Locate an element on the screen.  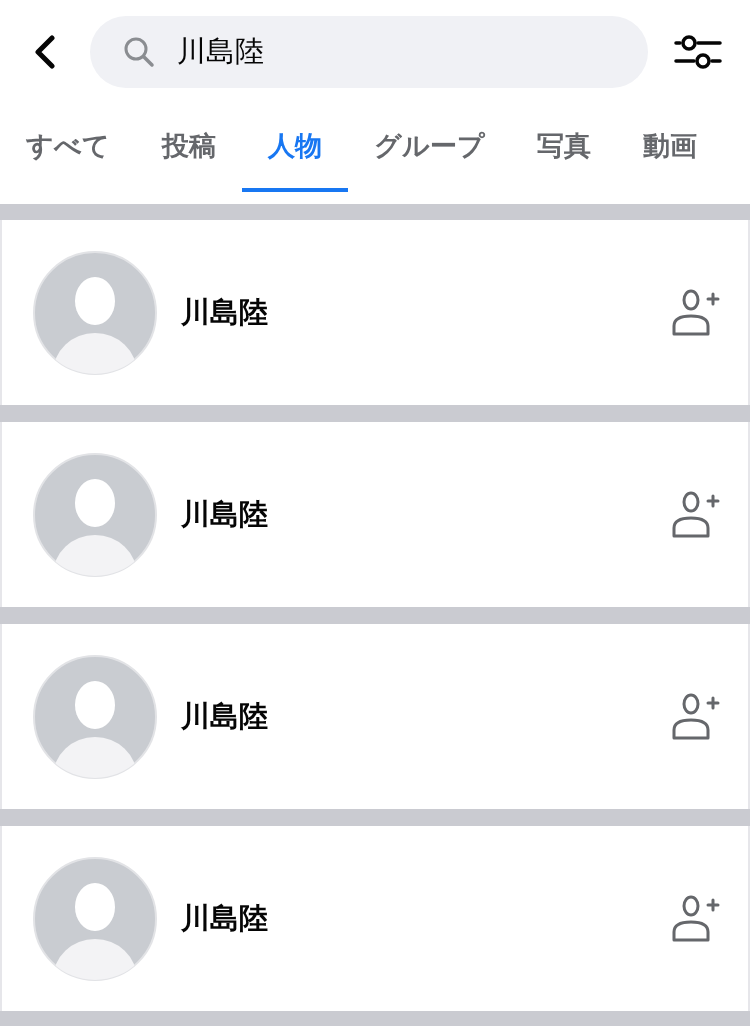
tab: 動画 is located at coordinates (670, 148).